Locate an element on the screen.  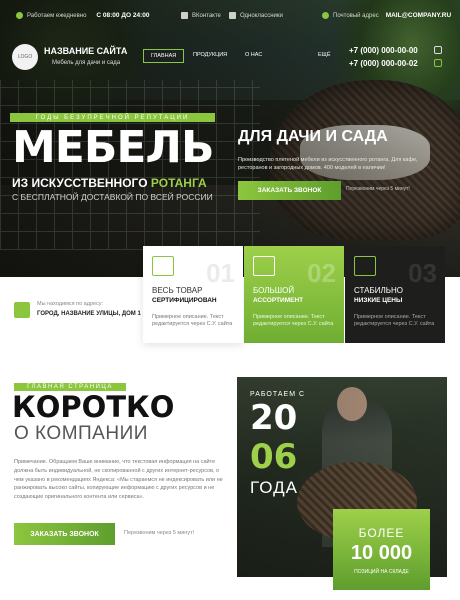
site-name: НАЗВАНИЕ САЙТА is located at coordinates (85, 51).